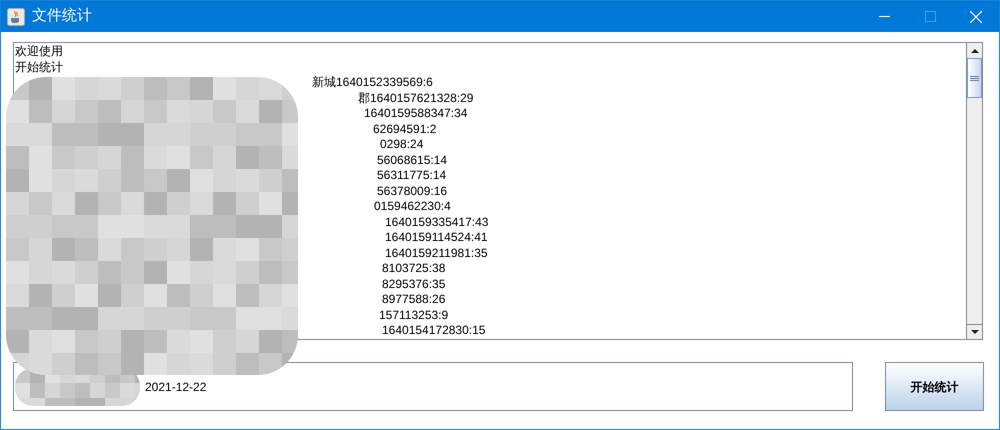  What do you see at coordinates (436, 221) in the screenshot?
I see `log-line: 1640159335417:43` at bounding box center [436, 221].